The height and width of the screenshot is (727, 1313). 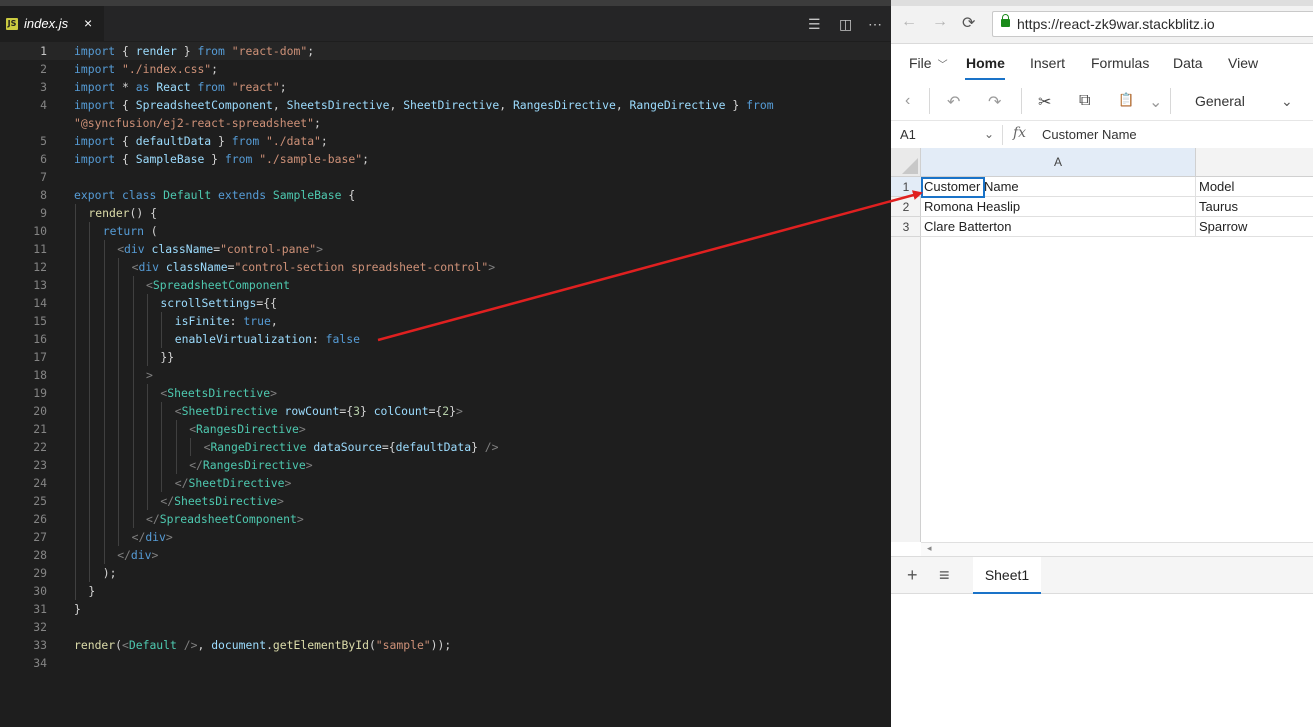 I want to click on forward-icon: →, so click(x=940, y=22).